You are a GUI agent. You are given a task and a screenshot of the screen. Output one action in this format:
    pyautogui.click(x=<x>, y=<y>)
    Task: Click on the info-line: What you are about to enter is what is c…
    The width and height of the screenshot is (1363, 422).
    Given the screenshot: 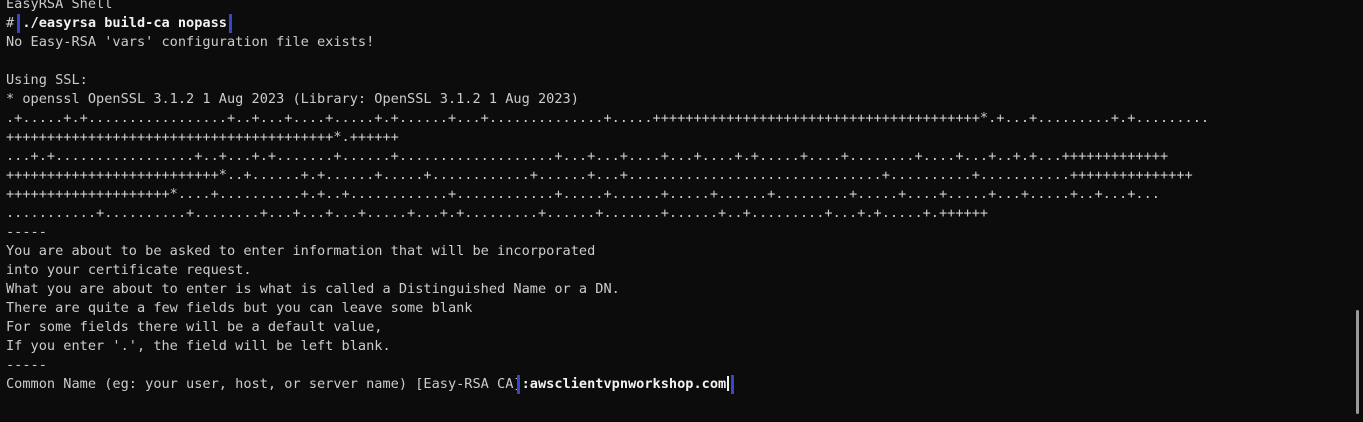 What is the action you would take?
    pyautogui.click(x=313, y=289)
    